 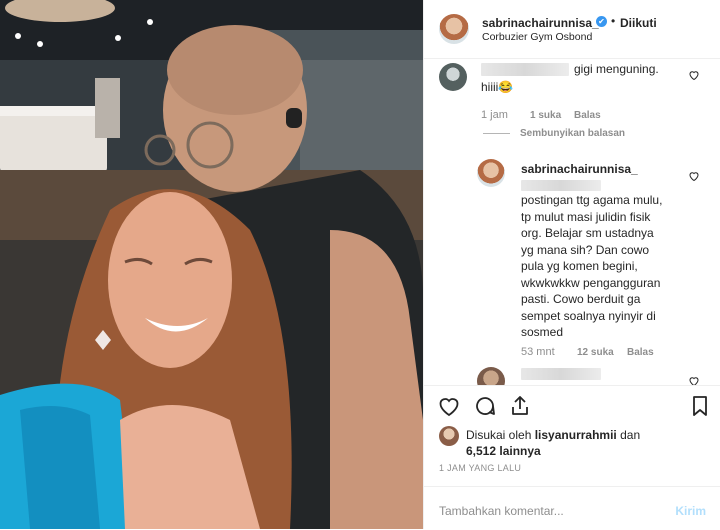 I want to click on comment-text: gigi menguning., so click(x=616, y=69).